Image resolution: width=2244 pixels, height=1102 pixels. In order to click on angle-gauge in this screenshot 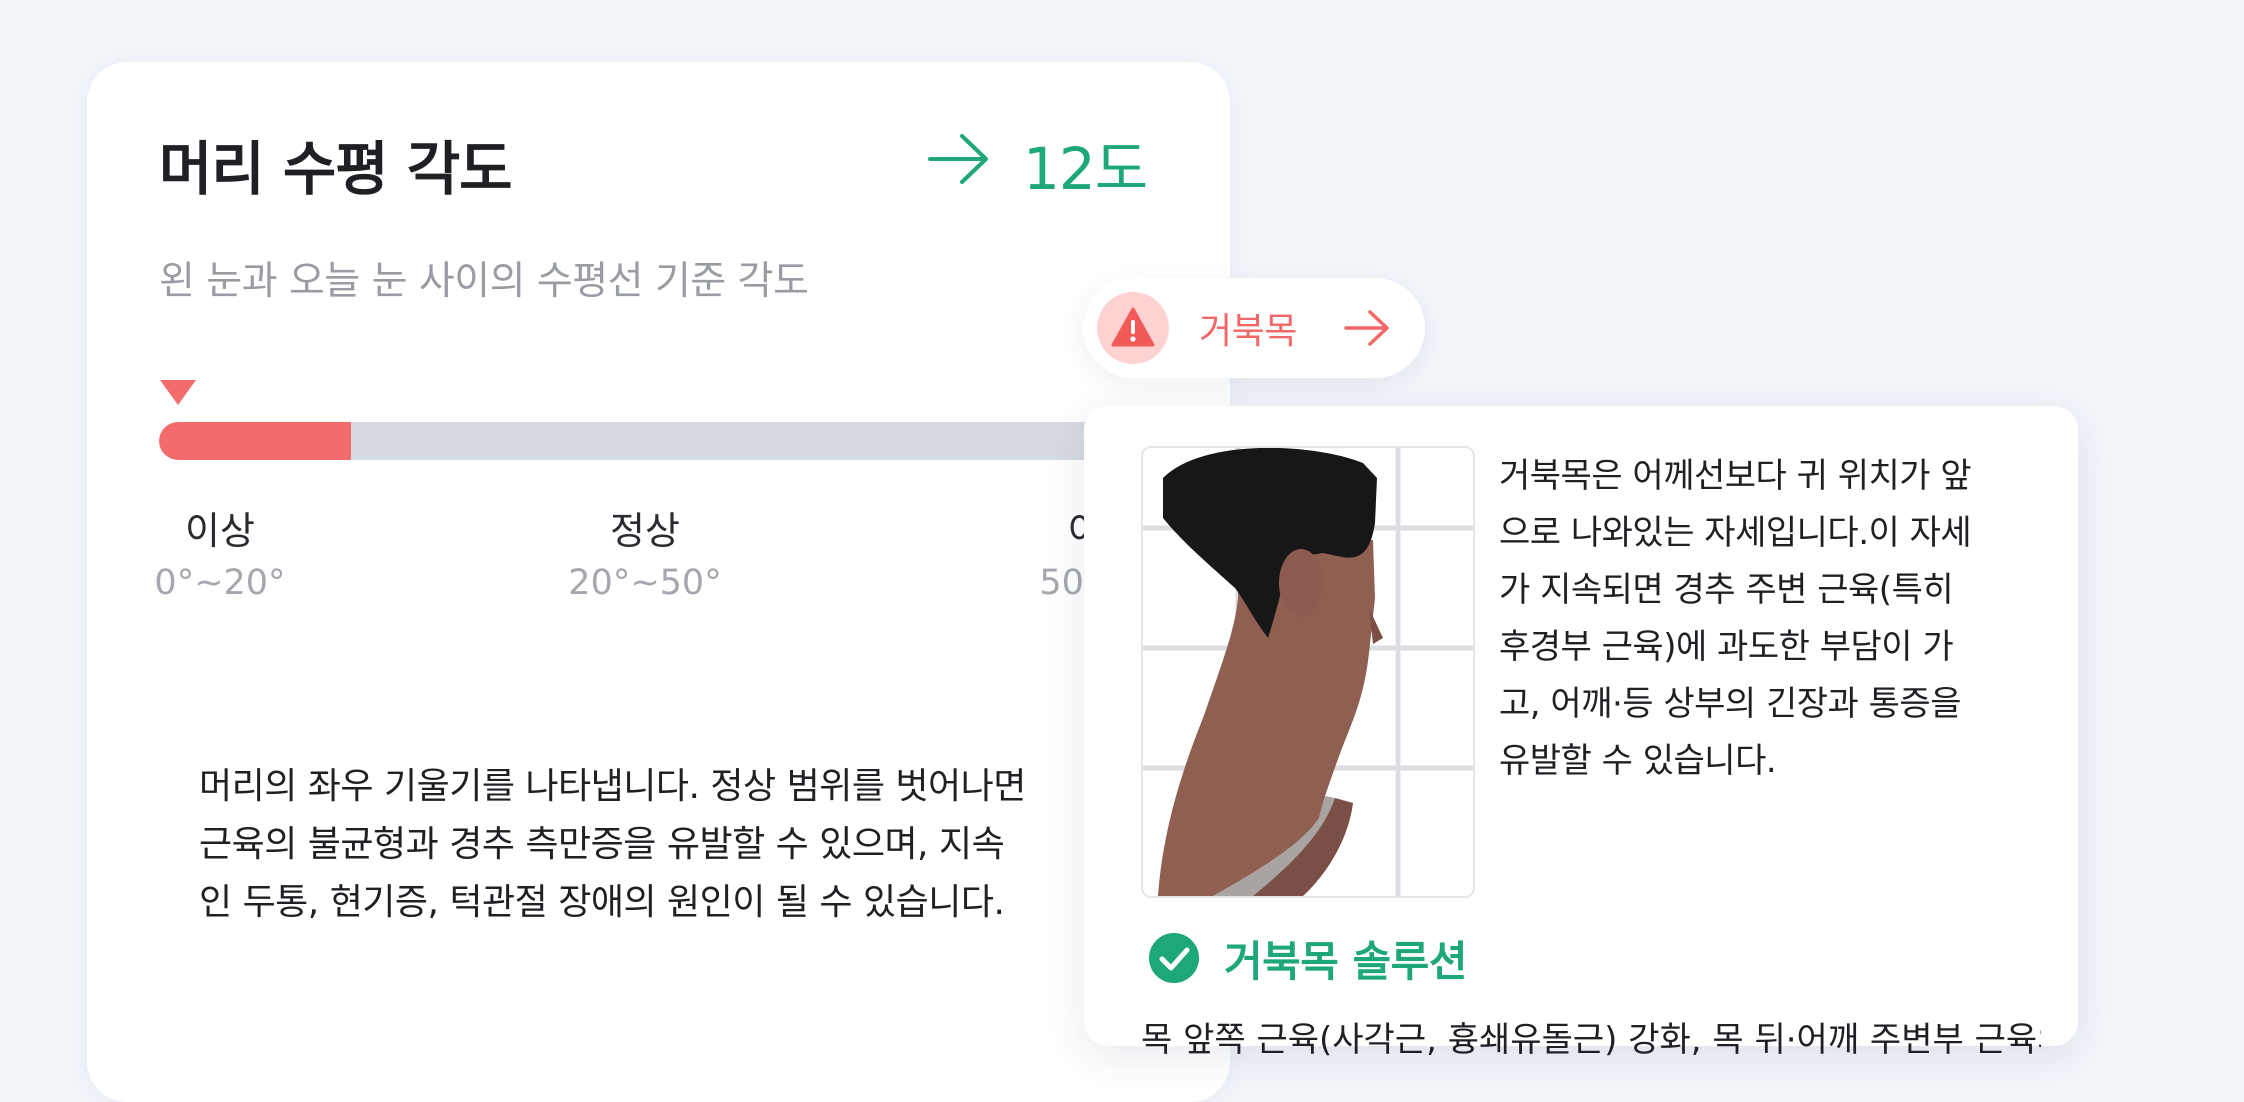, I will do `click(699, 441)`.